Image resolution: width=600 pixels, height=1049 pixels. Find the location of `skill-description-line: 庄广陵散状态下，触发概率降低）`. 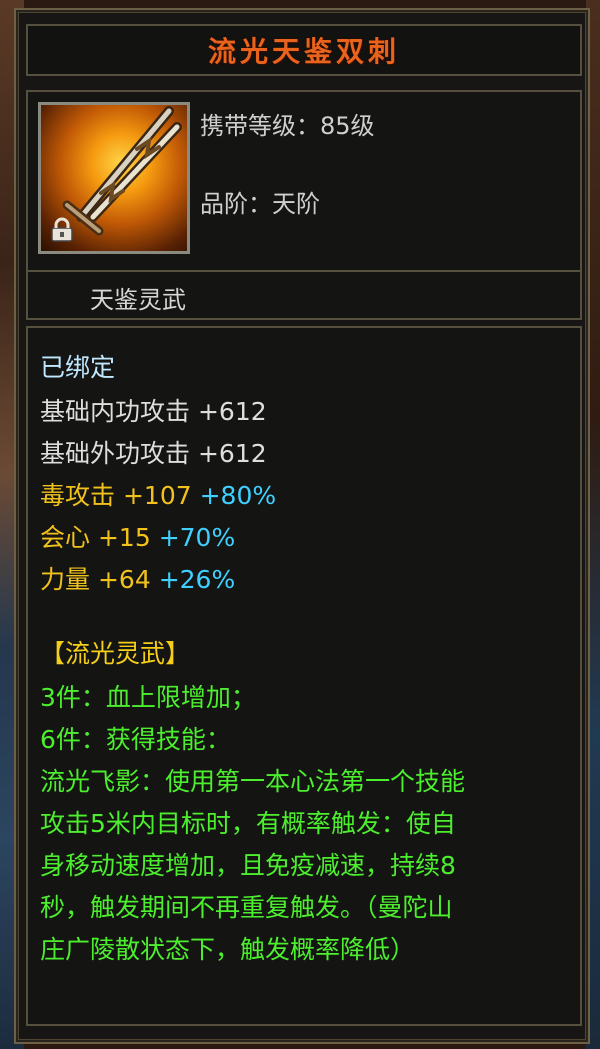

skill-description-line: 庄广陵散状态下，触发概率降低） is located at coordinates (228, 949).